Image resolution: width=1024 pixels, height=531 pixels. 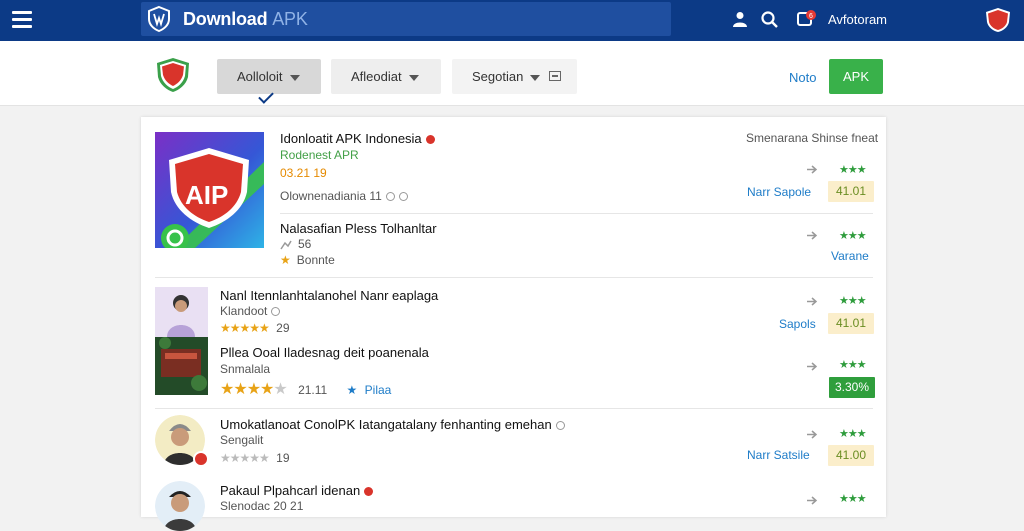 I want to click on filter-dropdown-2: Afleodiat, so click(x=386, y=76).